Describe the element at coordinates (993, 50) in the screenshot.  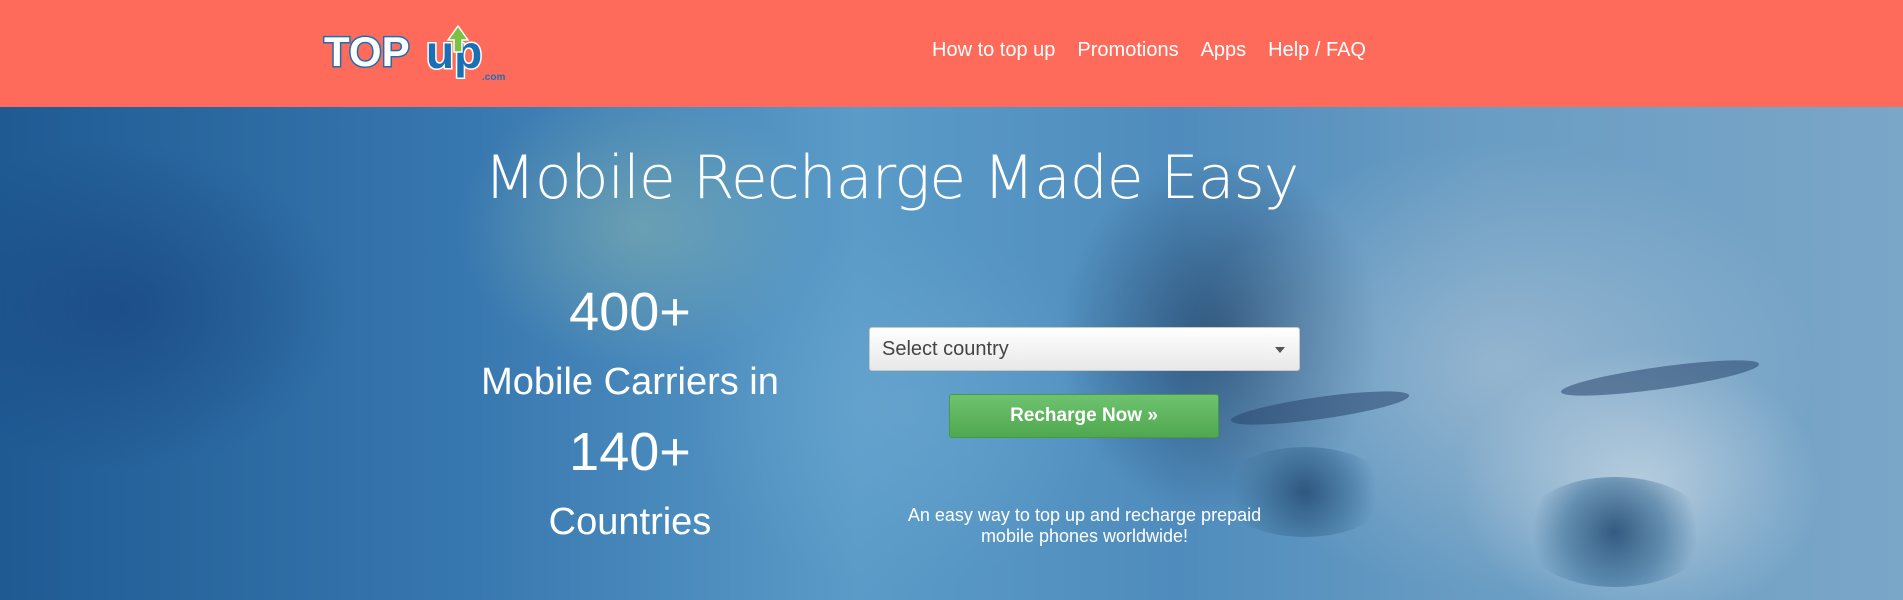
I see `nav-how-to-top-up: How to top up` at that location.